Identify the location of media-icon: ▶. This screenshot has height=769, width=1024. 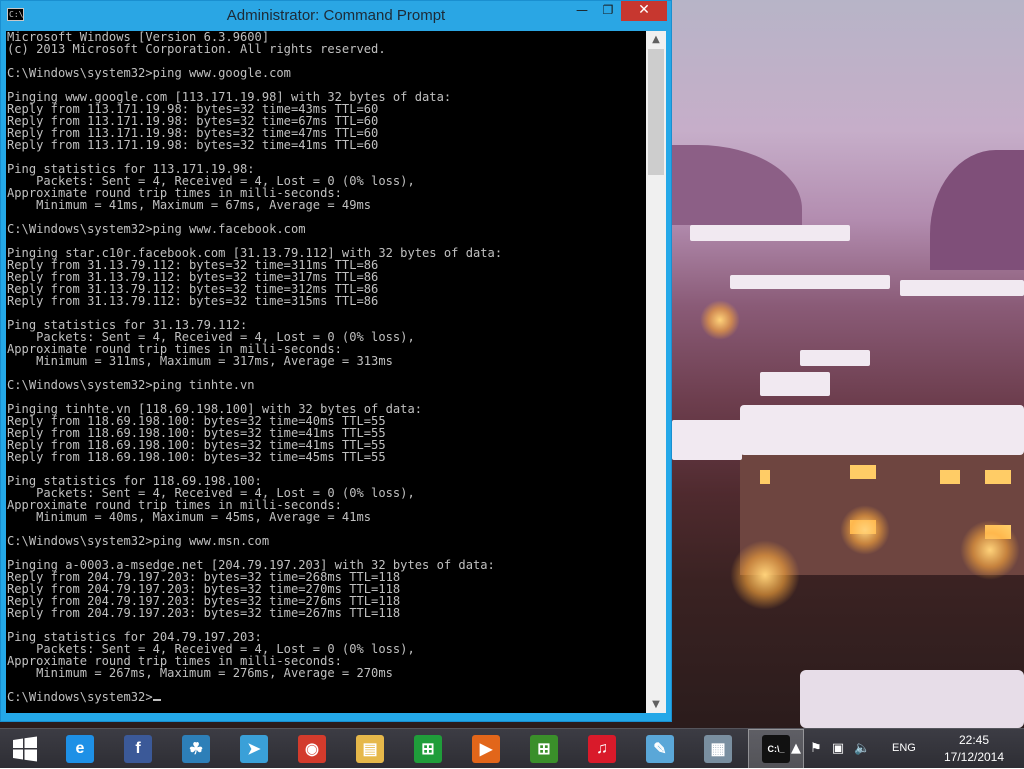
(486, 749).